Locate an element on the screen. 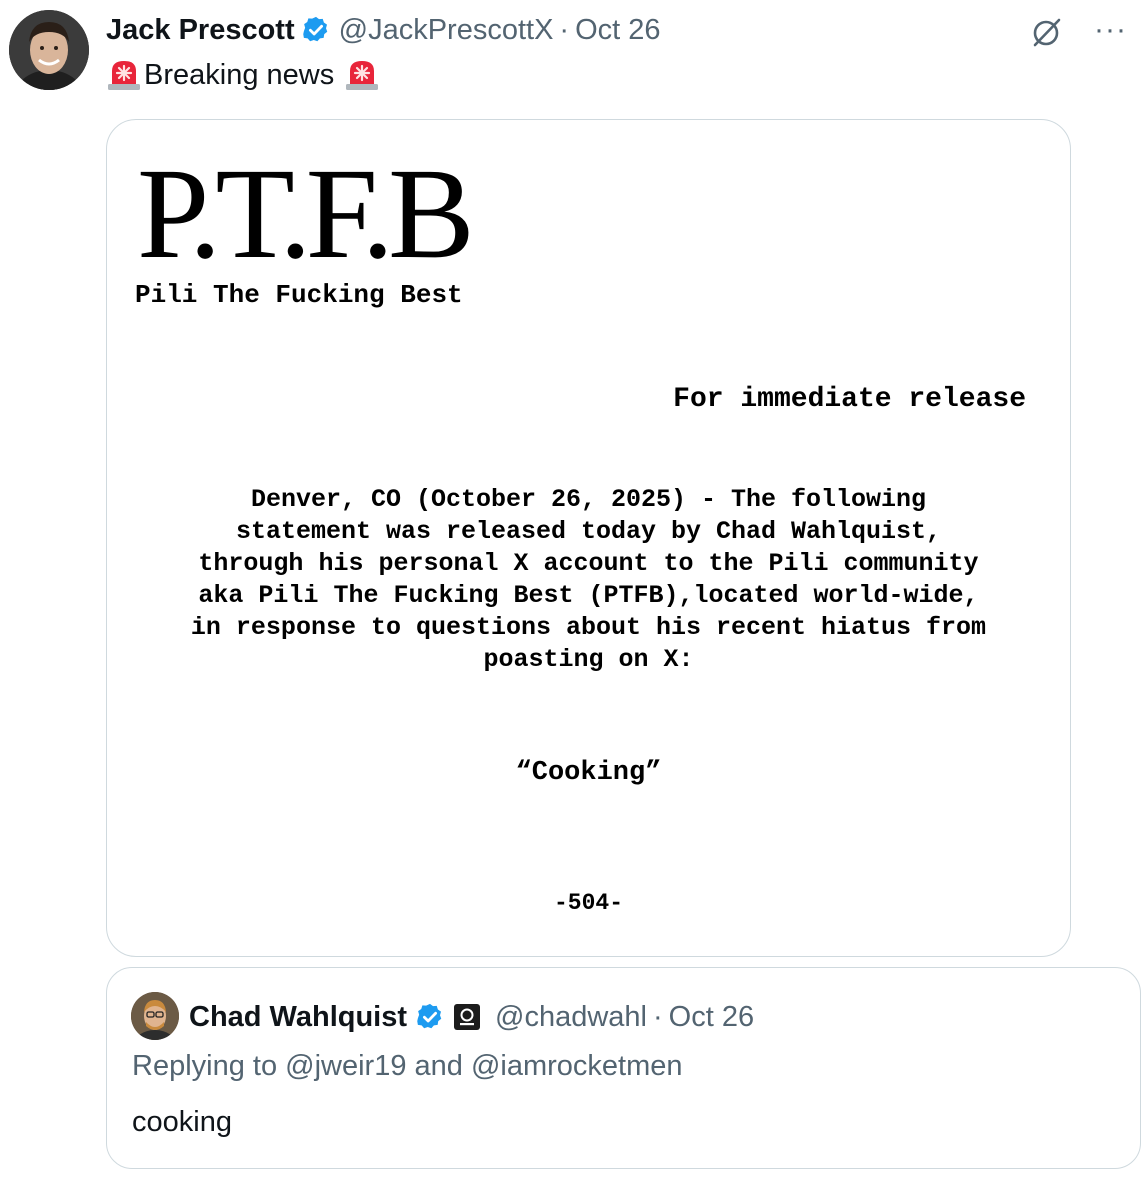  replying-to: Replying to @jweir19 and @iamrocketmen is located at coordinates (407, 1066).